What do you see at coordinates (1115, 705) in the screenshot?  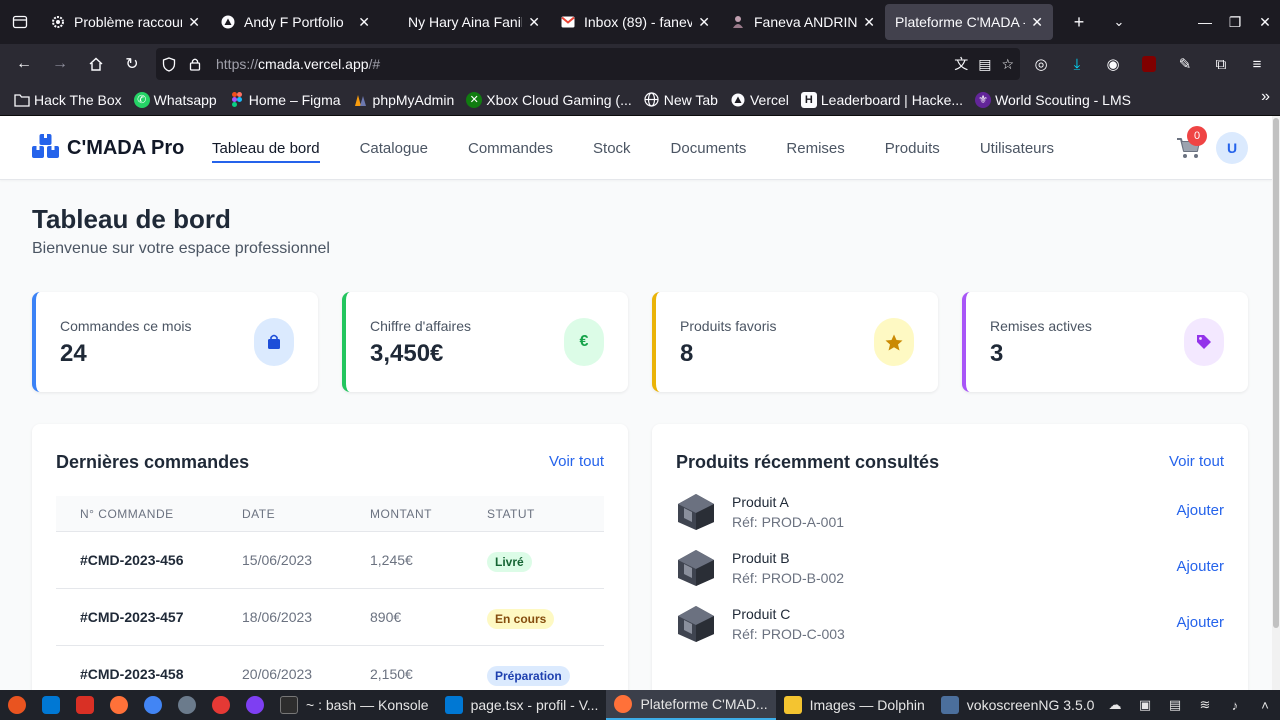 I see `cloud-icon: ☁` at bounding box center [1115, 705].